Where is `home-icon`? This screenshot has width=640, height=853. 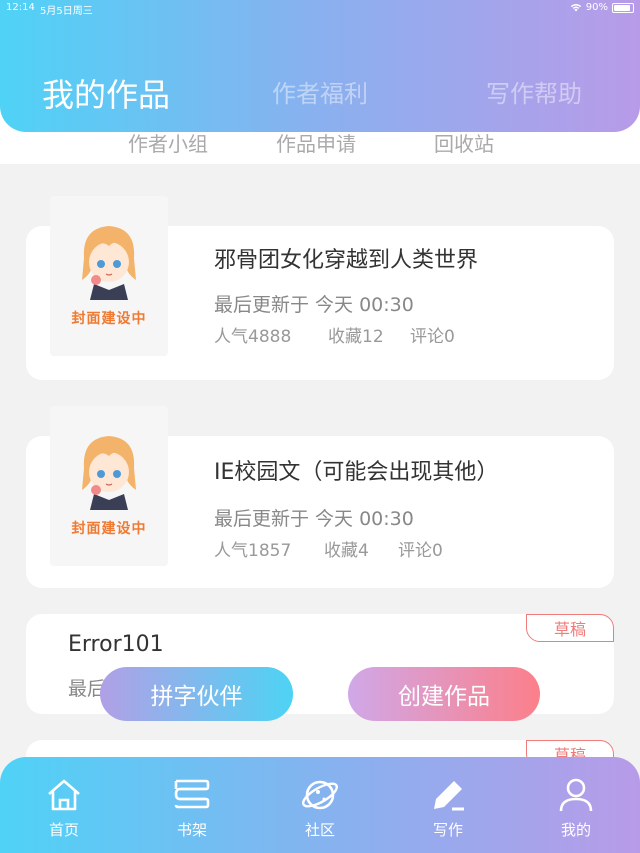 home-icon is located at coordinates (64, 795).